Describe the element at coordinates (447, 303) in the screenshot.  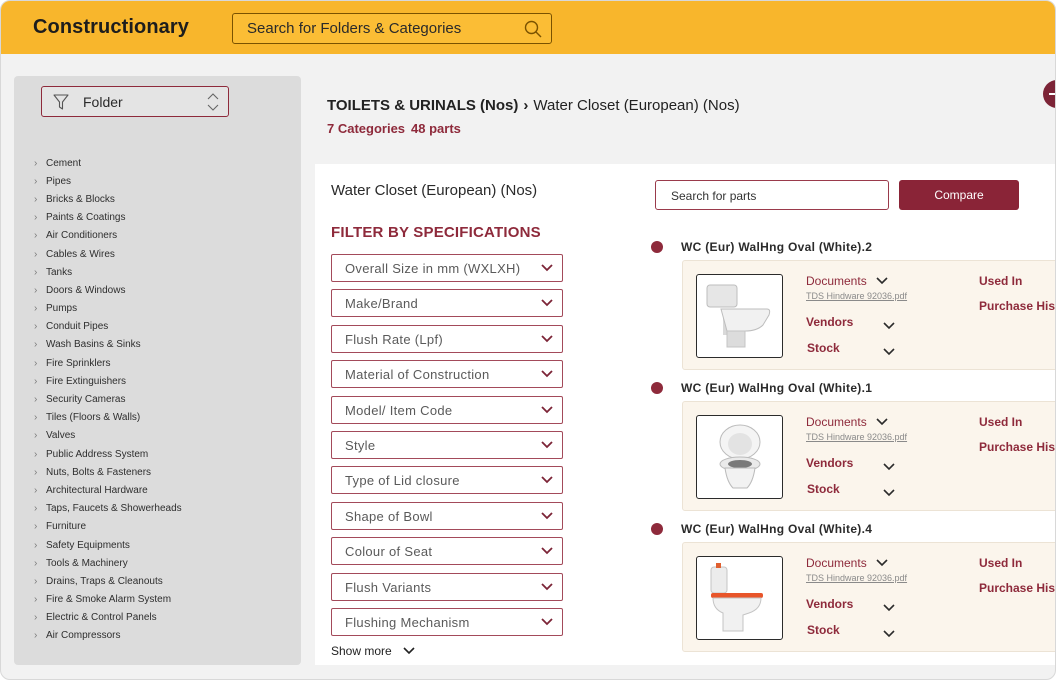
I see `spec-filter-dropdown: Make/Brand` at that location.